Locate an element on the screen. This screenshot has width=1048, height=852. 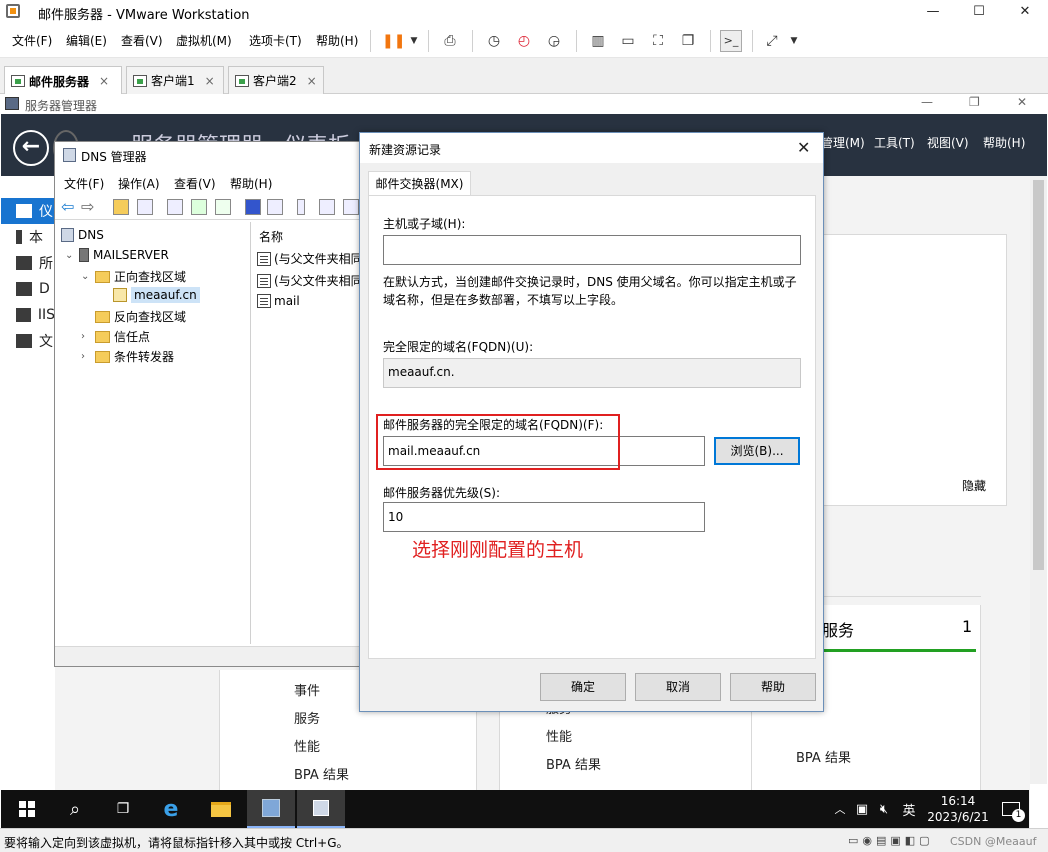
pause-icon: ❚❚ is located at coordinates (393, 41).